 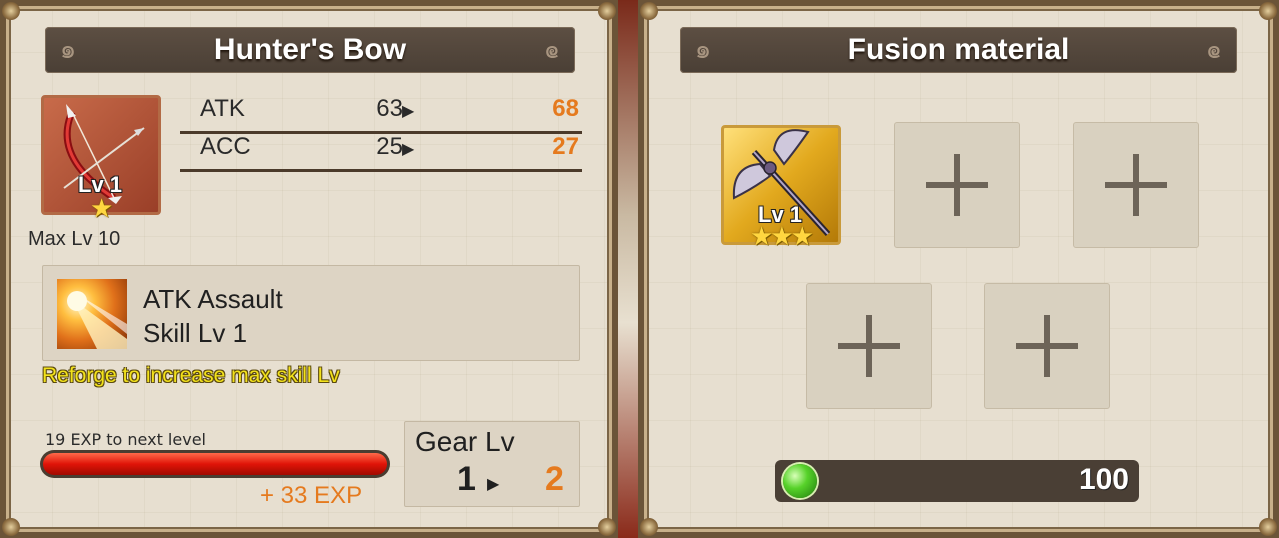 I want to click on gear-title-bar: ๑ Hunter's Bow ๑, so click(x=310, y=50).